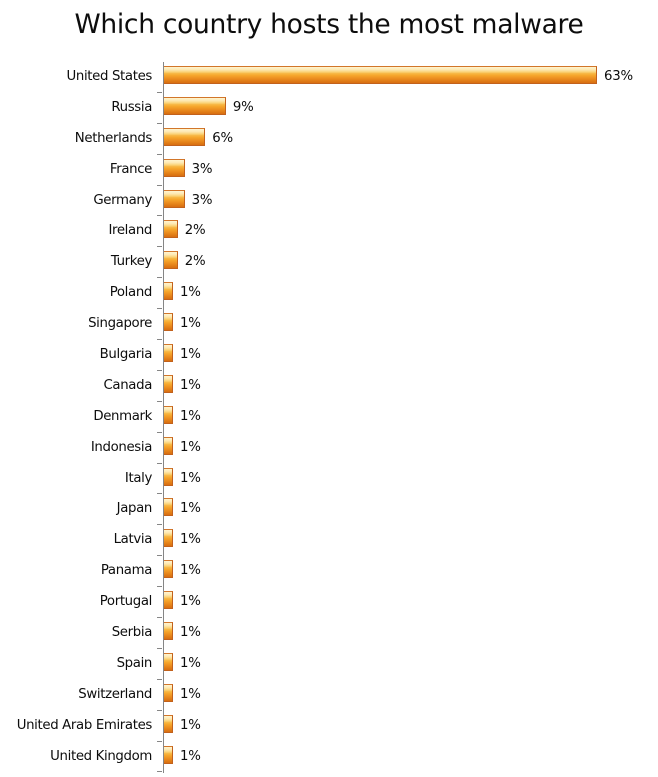  I want to click on category-label: Panama, so click(126, 571).